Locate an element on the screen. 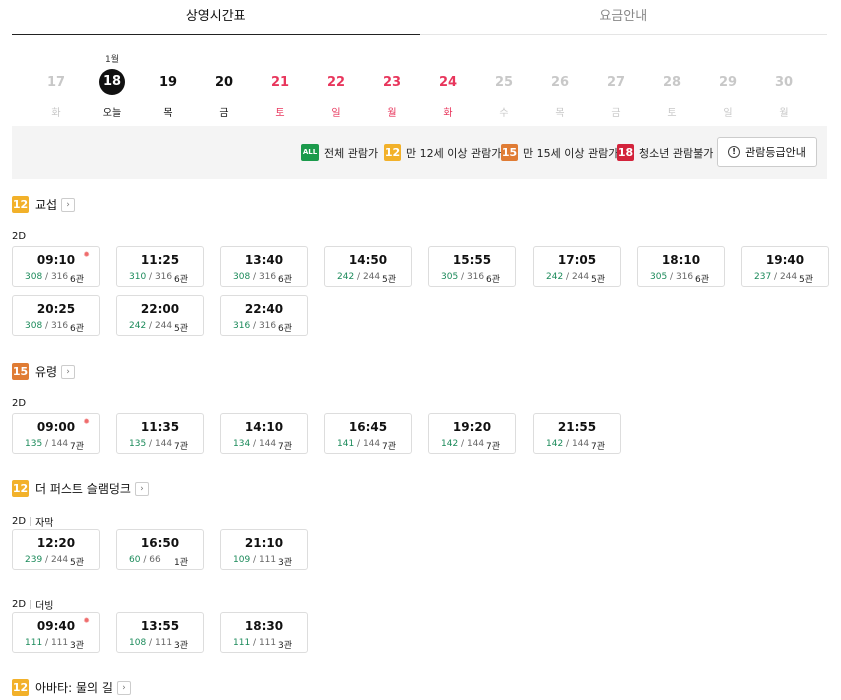  date-item: 22 일 is located at coordinates (336, 85).